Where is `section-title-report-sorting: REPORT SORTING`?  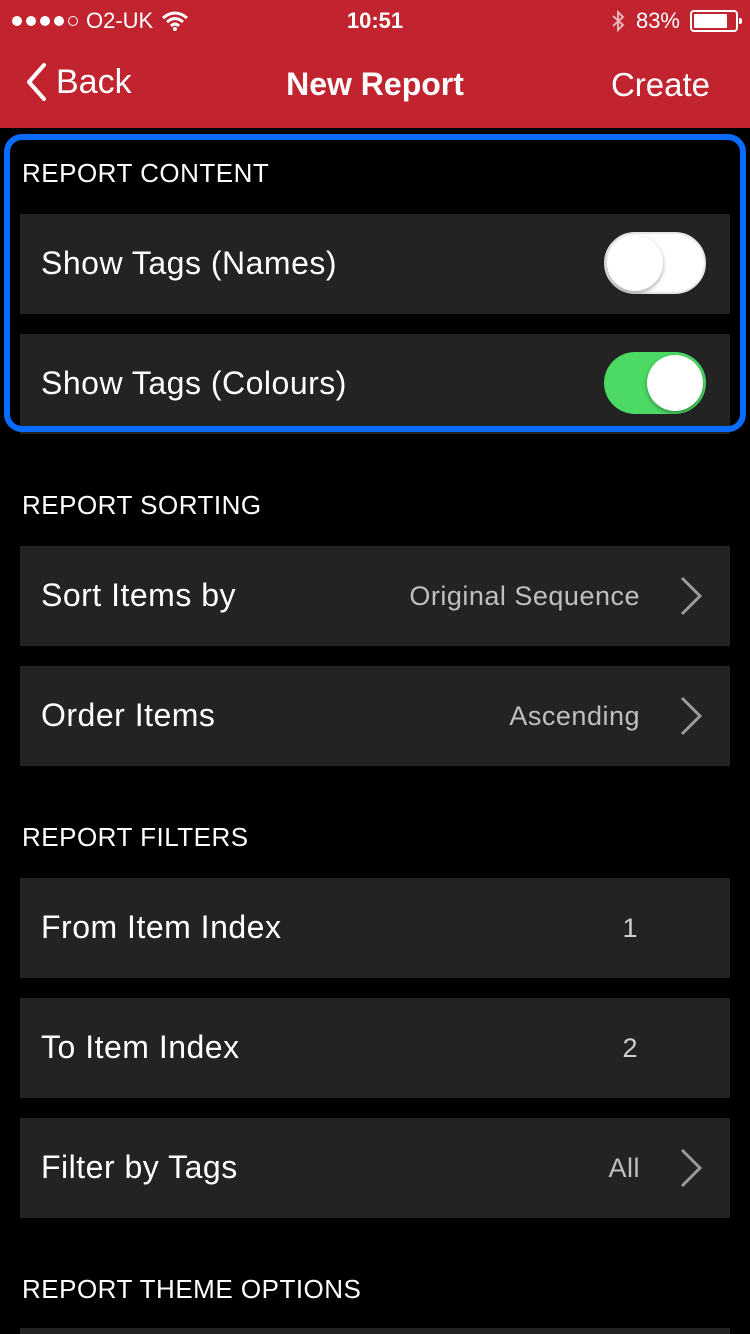
section-title-report-sorting: REPORT SORTING is located at coordinates (142, 505).